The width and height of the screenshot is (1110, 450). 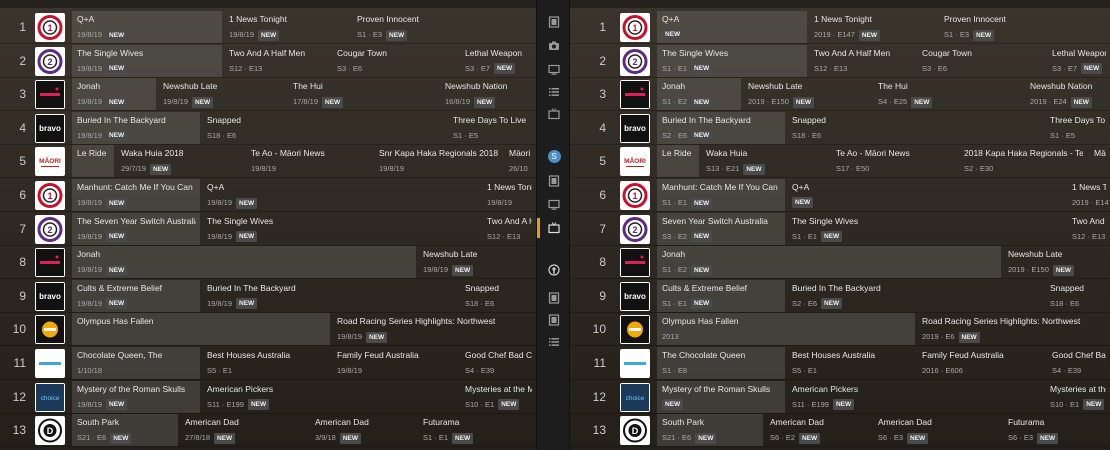 What do you see at coordinates (477, 430) in the screenshot?
I see `program-cell: Futurama S1 · E1 NEW` at bounding box center [477, 430].